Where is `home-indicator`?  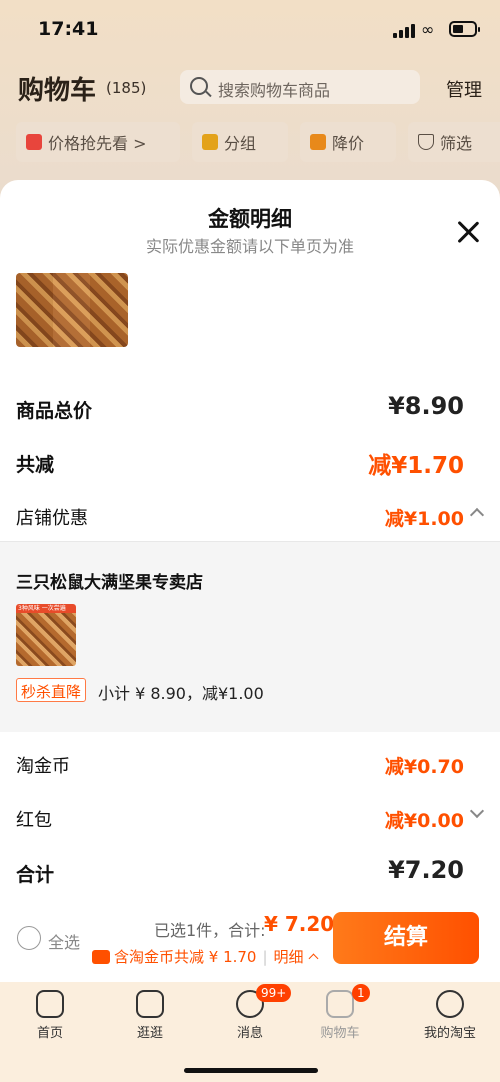
home-indicator is located at coordinates (251, 1070).